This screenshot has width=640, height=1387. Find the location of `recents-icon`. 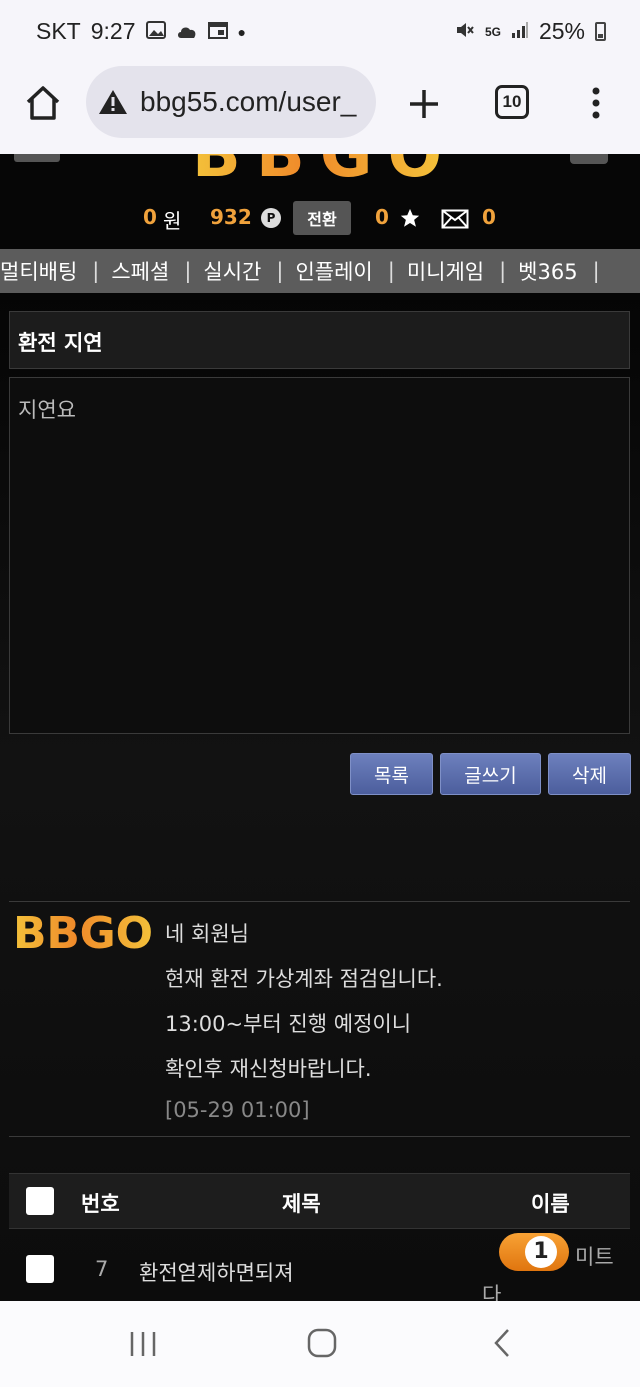

recents-icon is located at coordinates (143, 1344).